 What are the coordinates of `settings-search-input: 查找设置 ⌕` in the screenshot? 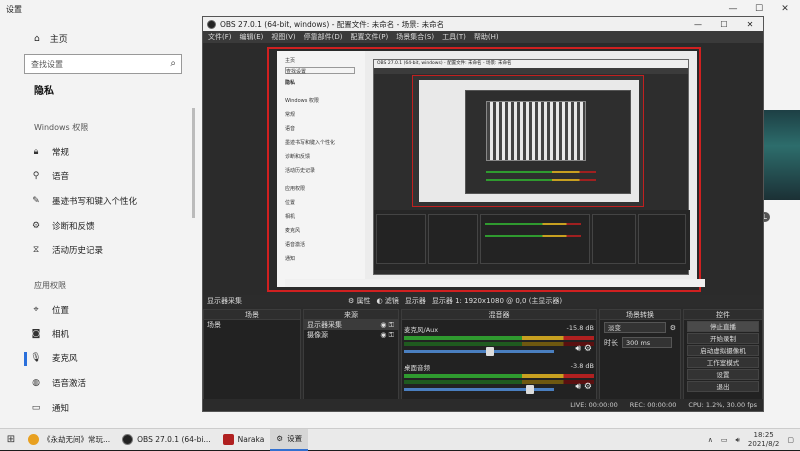 It's located at (103, 64).